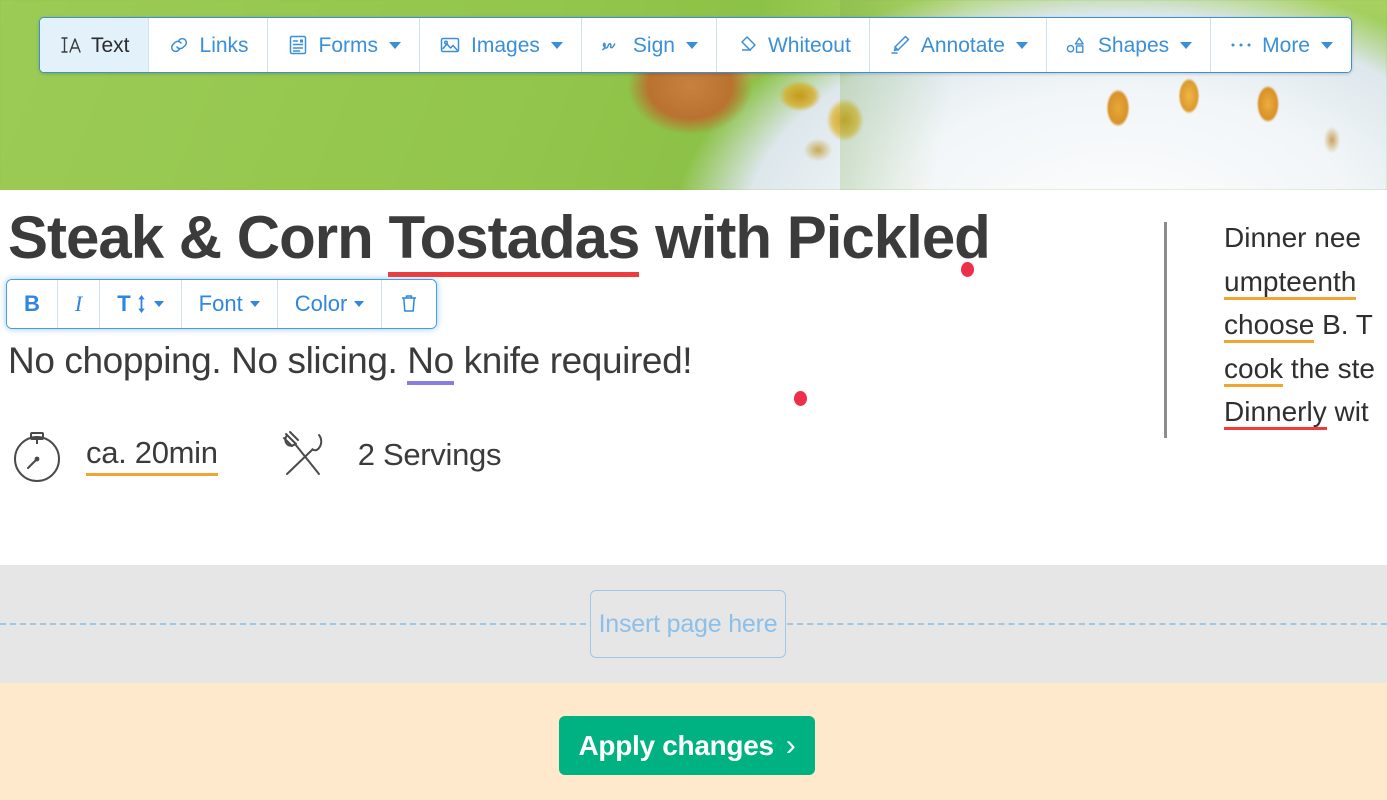 The image size is (1387, 800). I want to click on toolbar-item-shapes: Shapes, so click(1129, 45).